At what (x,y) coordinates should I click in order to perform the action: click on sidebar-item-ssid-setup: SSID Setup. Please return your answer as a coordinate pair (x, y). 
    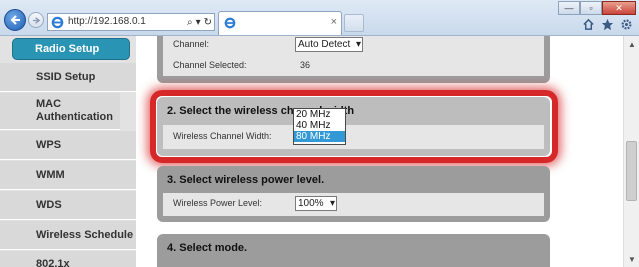
    Looking at the image, I should click on (68, 77).